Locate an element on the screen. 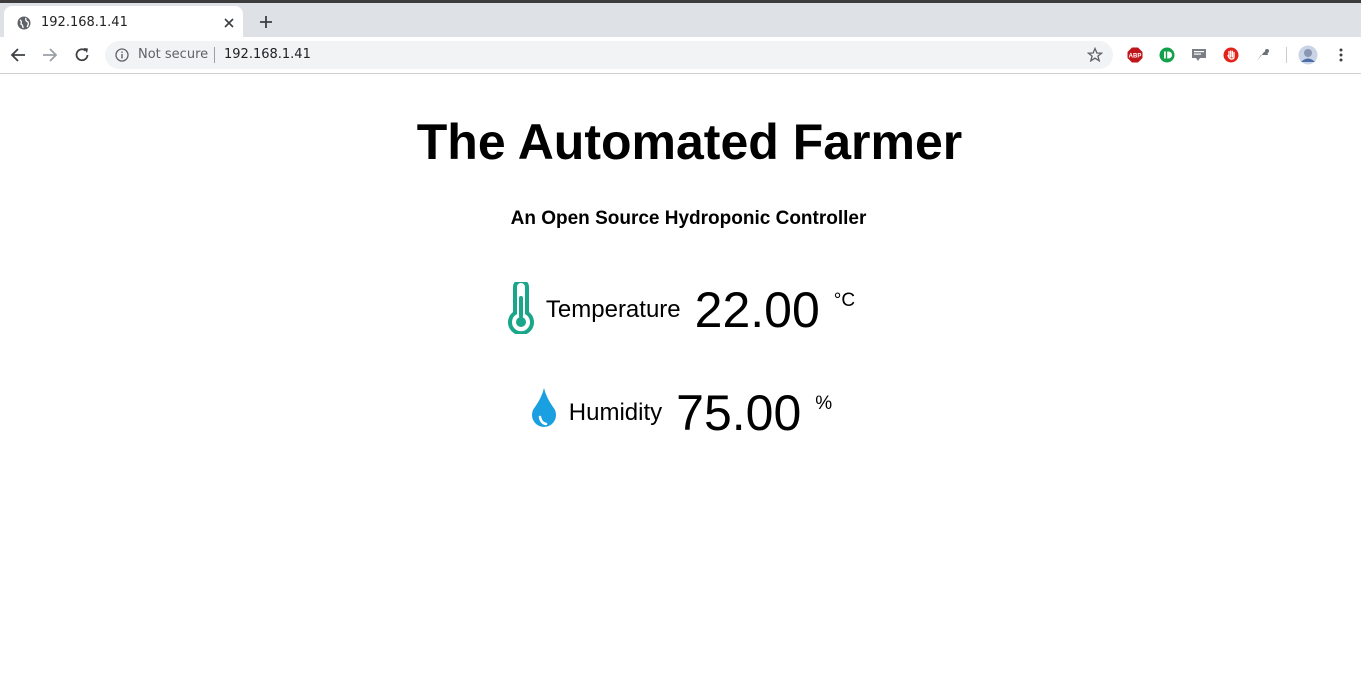 The image size is (1361, 682). forward-arrow-icon is located at coordinates (50, 55).